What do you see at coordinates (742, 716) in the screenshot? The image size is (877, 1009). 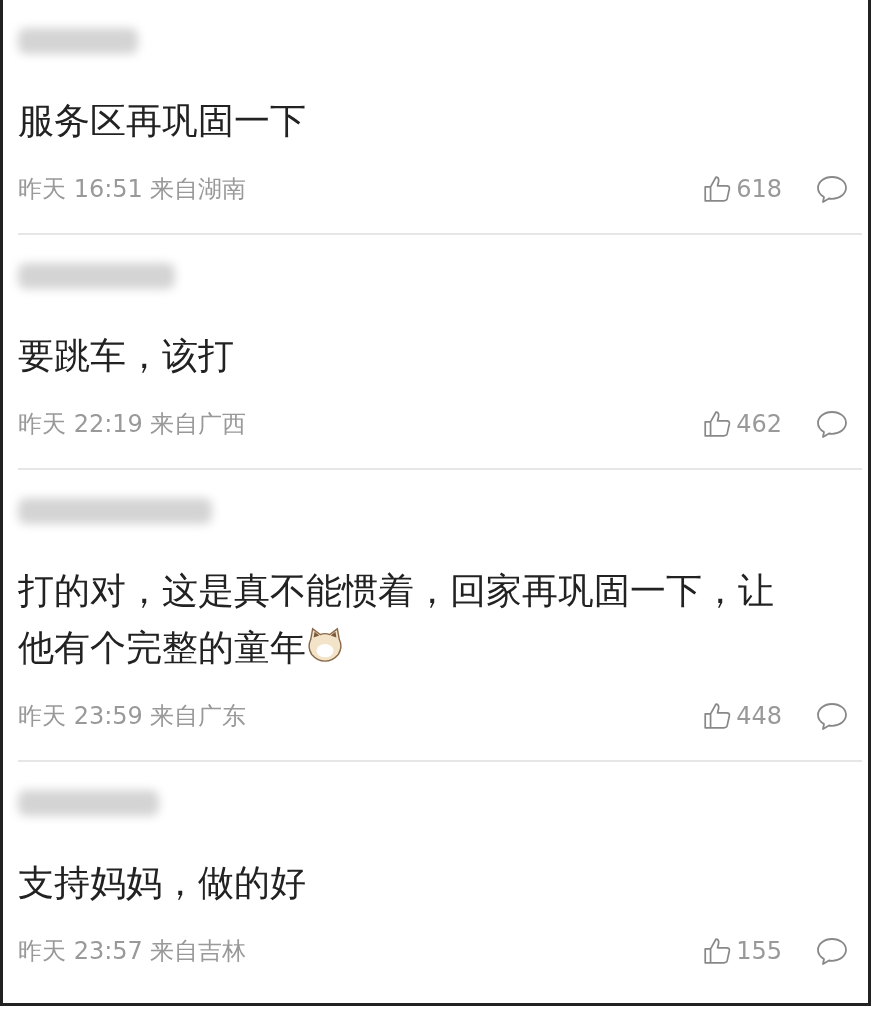 I see `like-button: 448` at bounding box center [742, 716].